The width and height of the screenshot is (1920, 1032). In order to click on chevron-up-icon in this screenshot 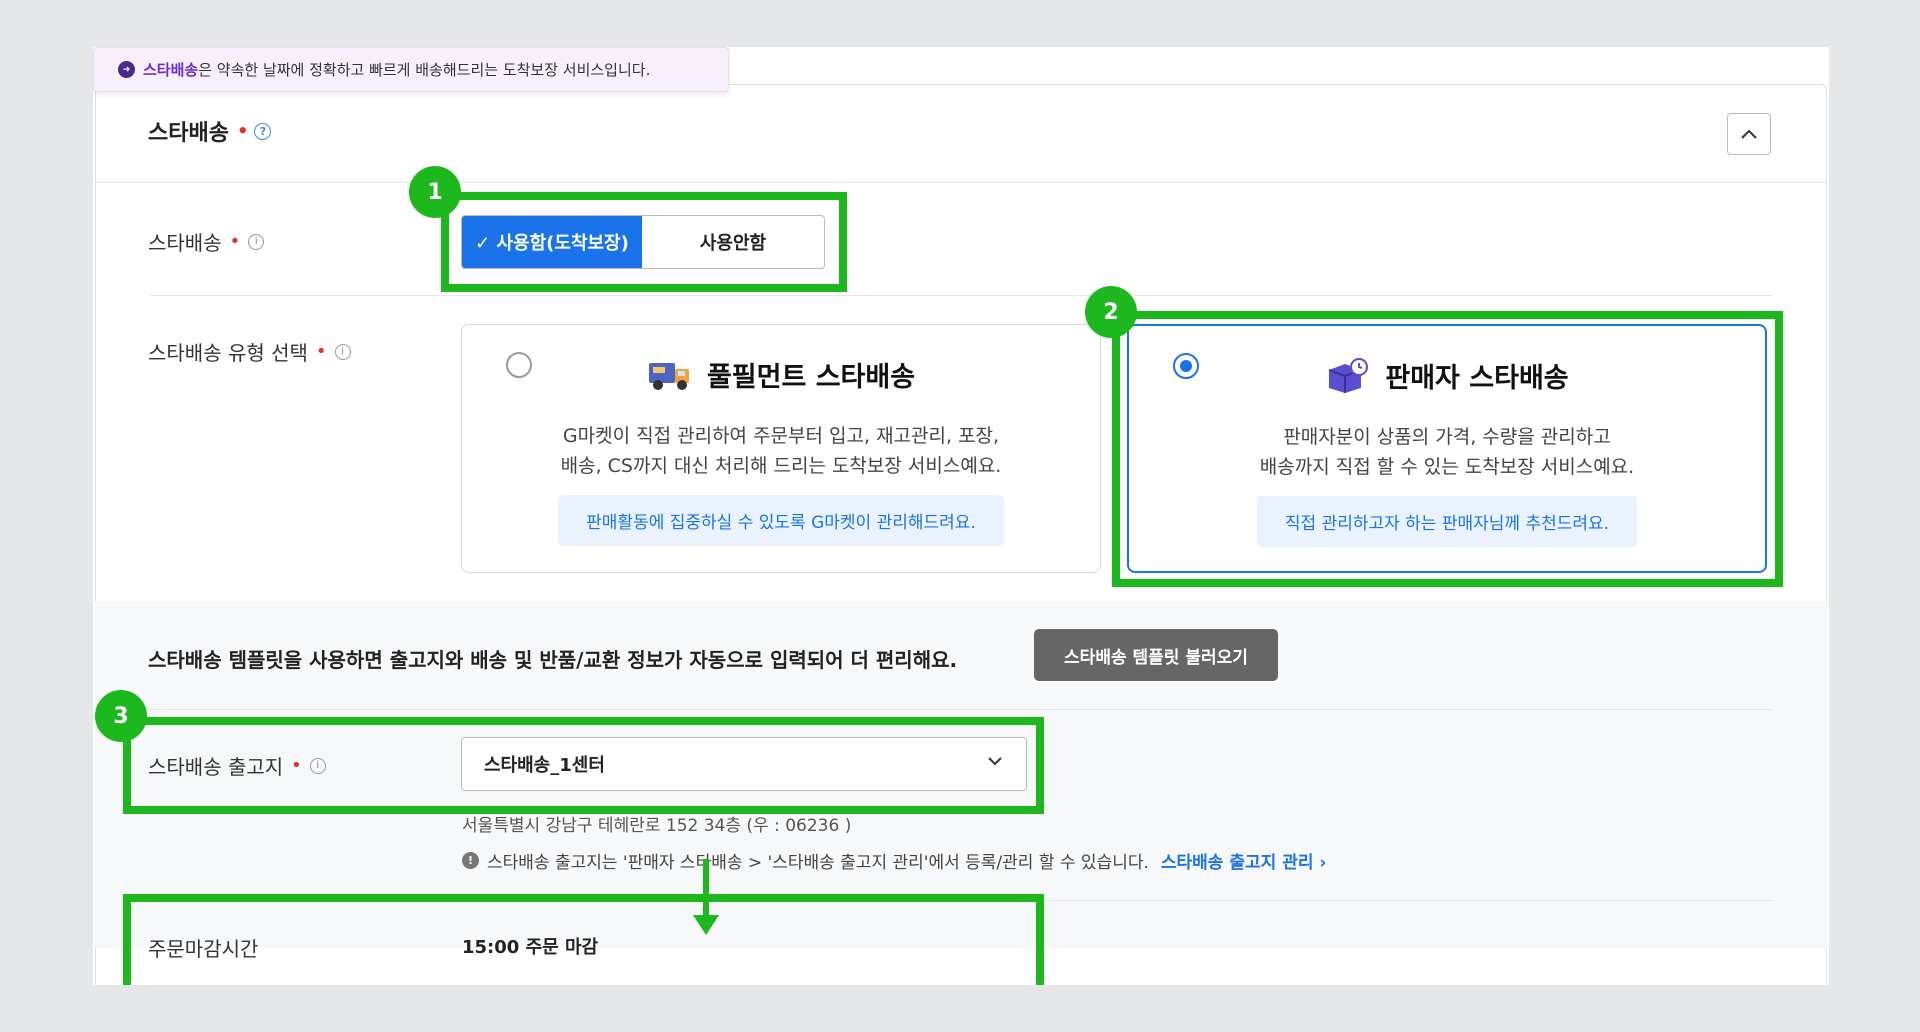, I will do `click(1749, 134)`.